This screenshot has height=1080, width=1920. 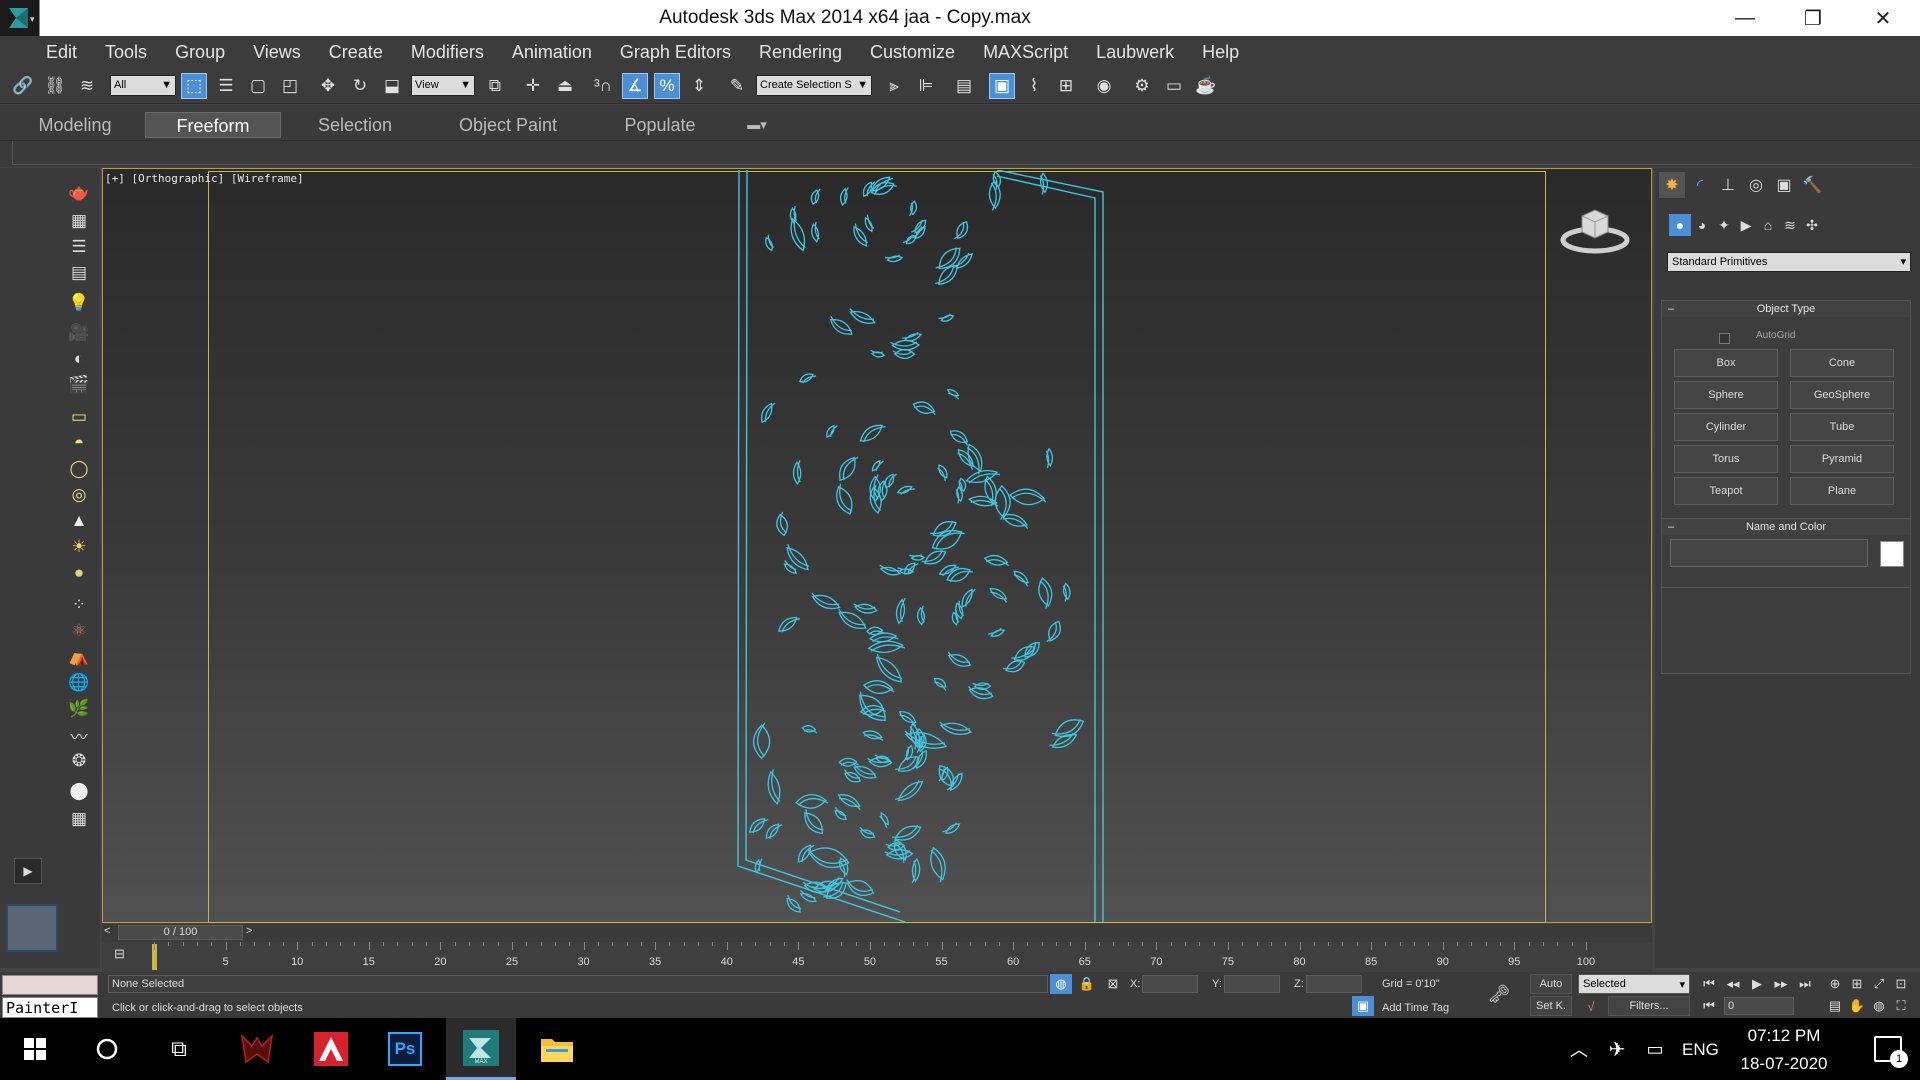 I want to click on menu-graph-editors: Graph Editors, so click(x=675, y=52).